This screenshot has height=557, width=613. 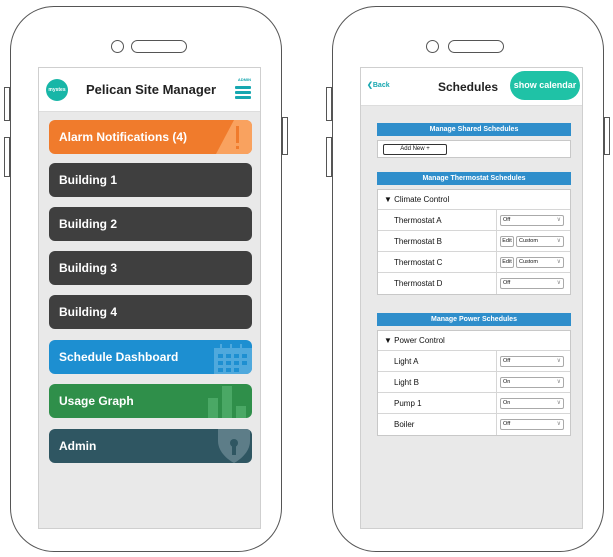 I want to click on tile-label: Building 2, so click(x=88, y=224).